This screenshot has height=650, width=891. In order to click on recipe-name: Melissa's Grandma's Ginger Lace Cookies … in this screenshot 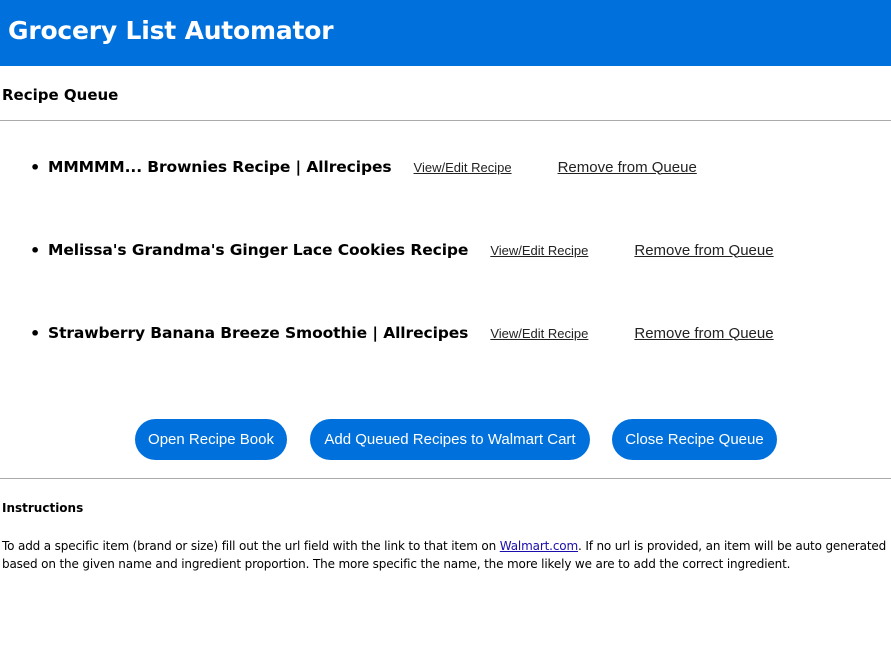, I will do `click(258, 250)`.